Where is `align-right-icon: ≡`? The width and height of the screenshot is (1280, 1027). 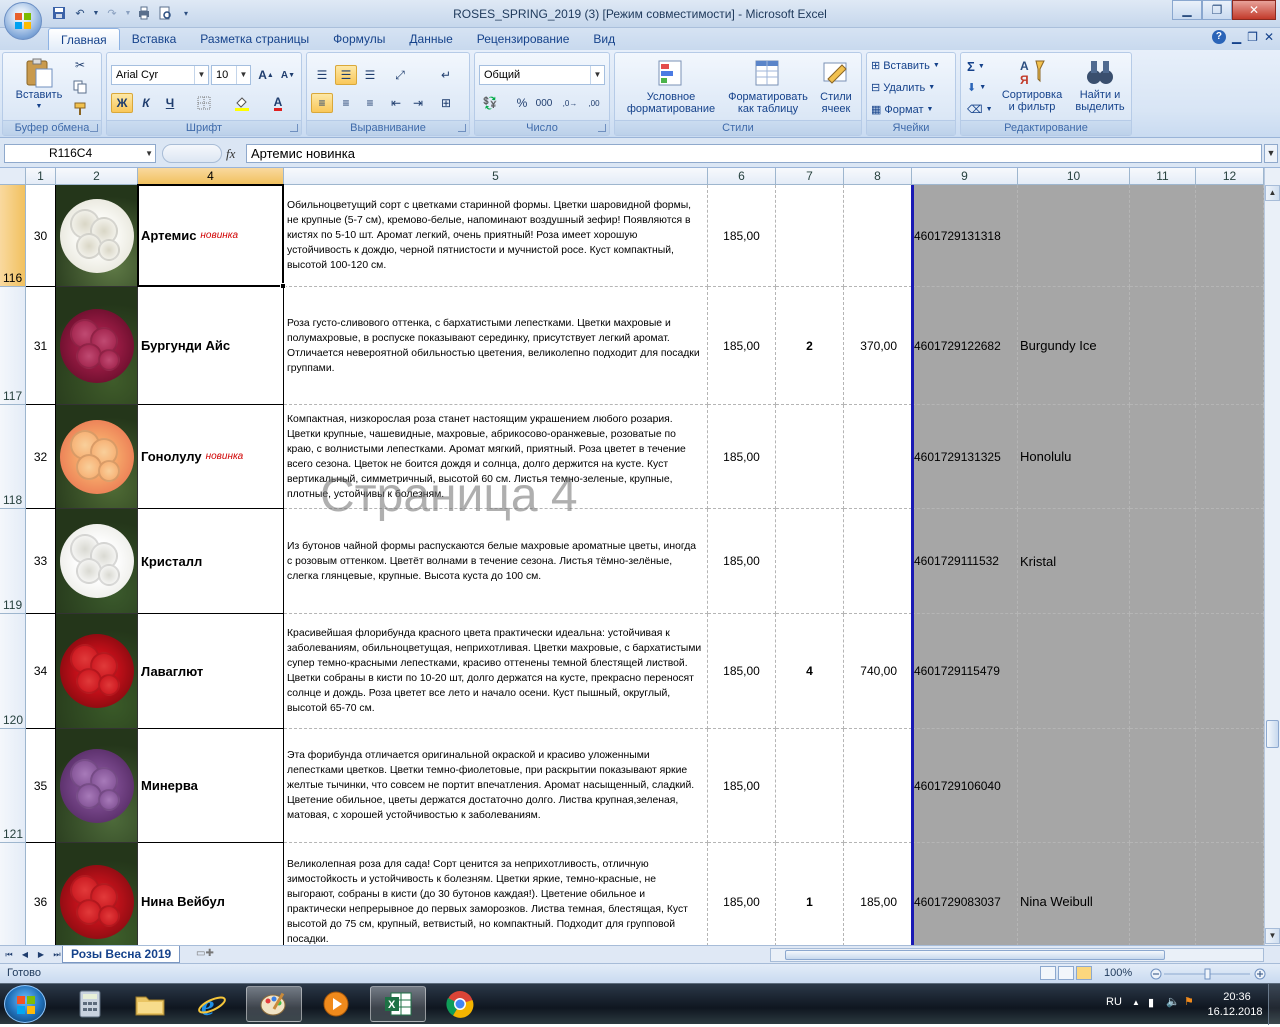
align-right-icon: ≡ is located at coordinates (370, 103).